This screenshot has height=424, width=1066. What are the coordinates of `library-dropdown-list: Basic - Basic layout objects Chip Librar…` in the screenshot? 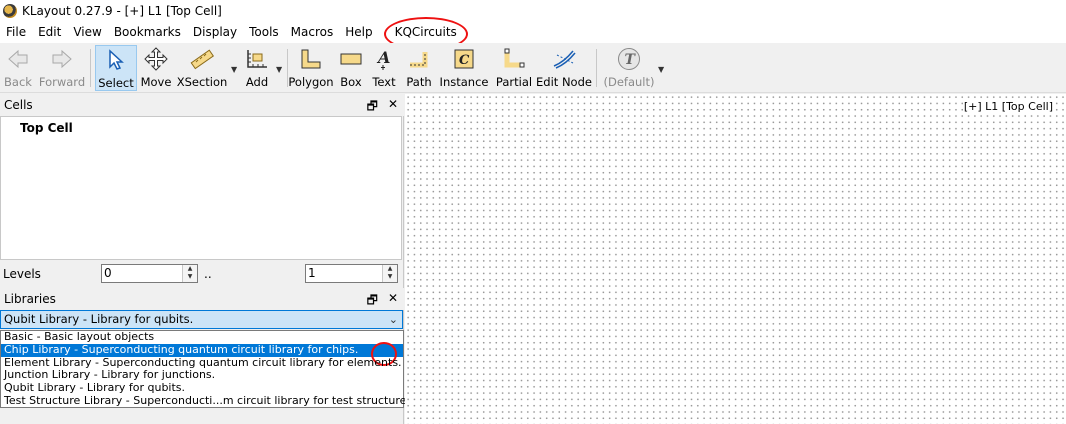 It's located at (208, 369).